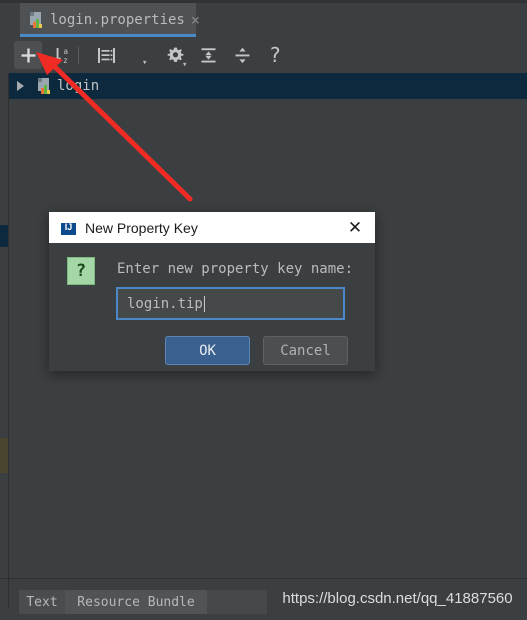  Describe the element at coordinates (144, 63) in the screenshot. I see `chevron-down-icon: ▾` at that location.